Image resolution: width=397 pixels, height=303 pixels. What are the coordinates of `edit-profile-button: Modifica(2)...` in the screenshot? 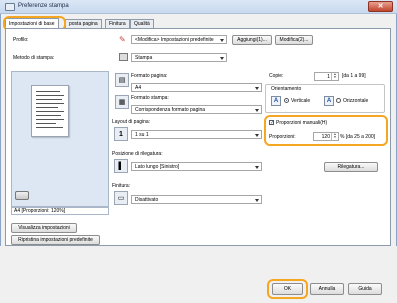 It's located at (294, 40).